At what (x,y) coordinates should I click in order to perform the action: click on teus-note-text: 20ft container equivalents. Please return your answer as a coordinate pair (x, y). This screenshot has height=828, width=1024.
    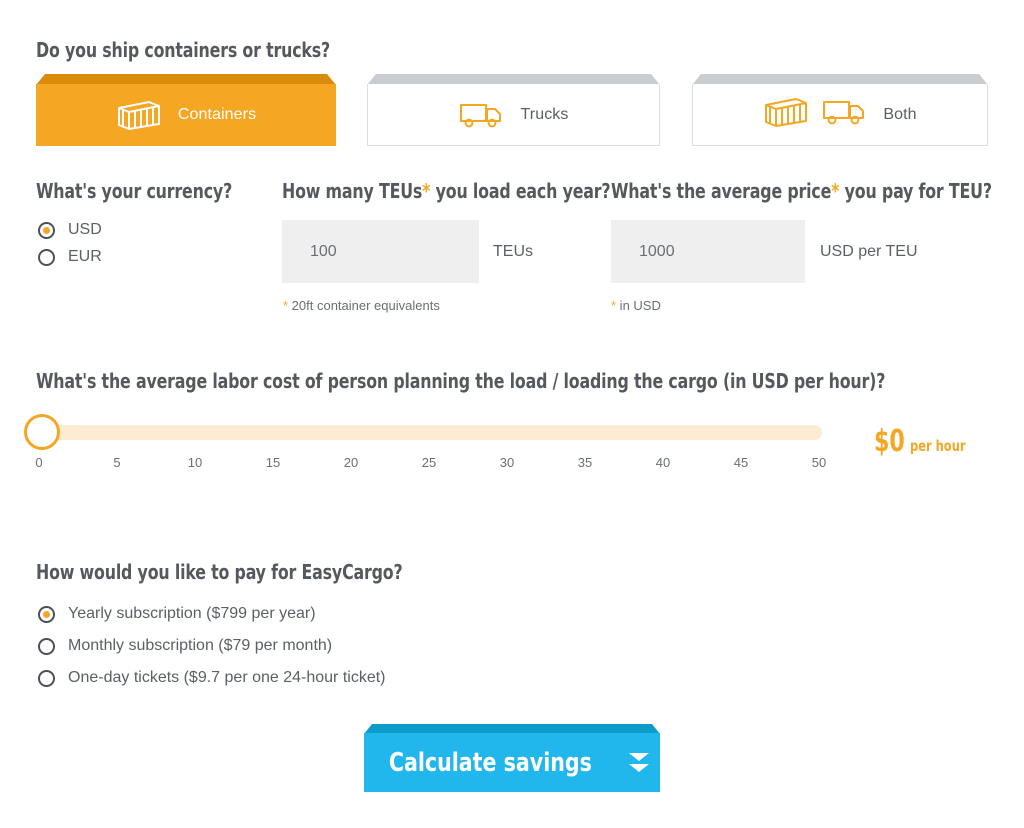
    Looking at the image, I should click on (364, 305).